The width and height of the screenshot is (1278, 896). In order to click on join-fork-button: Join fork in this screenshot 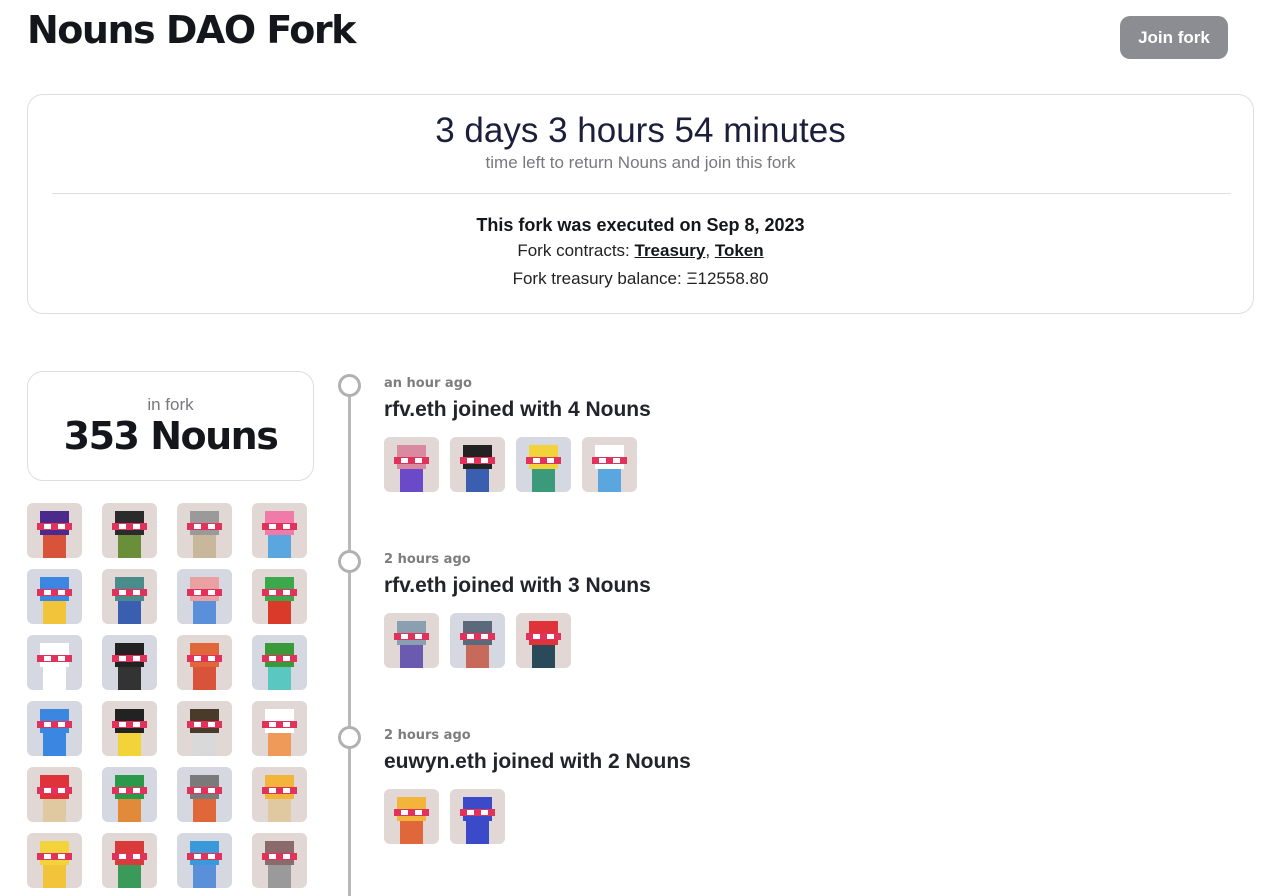, I will do `click(1174, 37)`.